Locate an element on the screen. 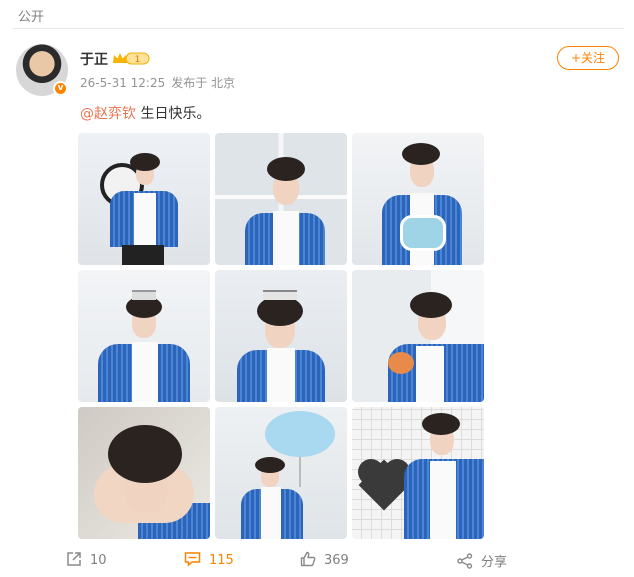 The image size is (634, 577). repost-button: 10 is located at coordinates (86, 559).